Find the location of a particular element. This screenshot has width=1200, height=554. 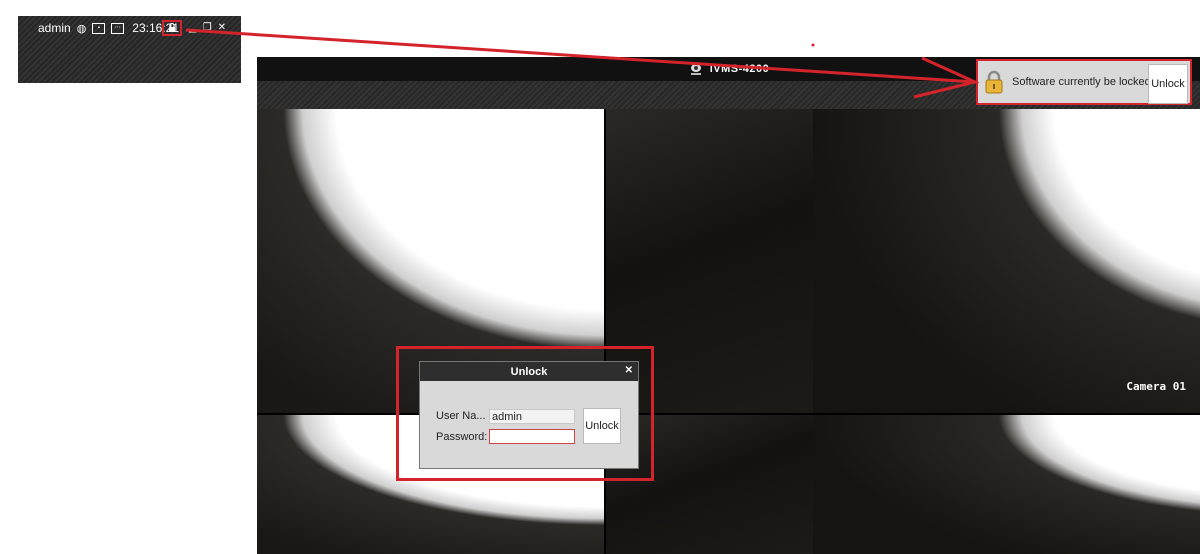

unlock-dialog: Unlock ✕ User Na... Password: Unlock is located at coordinates (529, 415).